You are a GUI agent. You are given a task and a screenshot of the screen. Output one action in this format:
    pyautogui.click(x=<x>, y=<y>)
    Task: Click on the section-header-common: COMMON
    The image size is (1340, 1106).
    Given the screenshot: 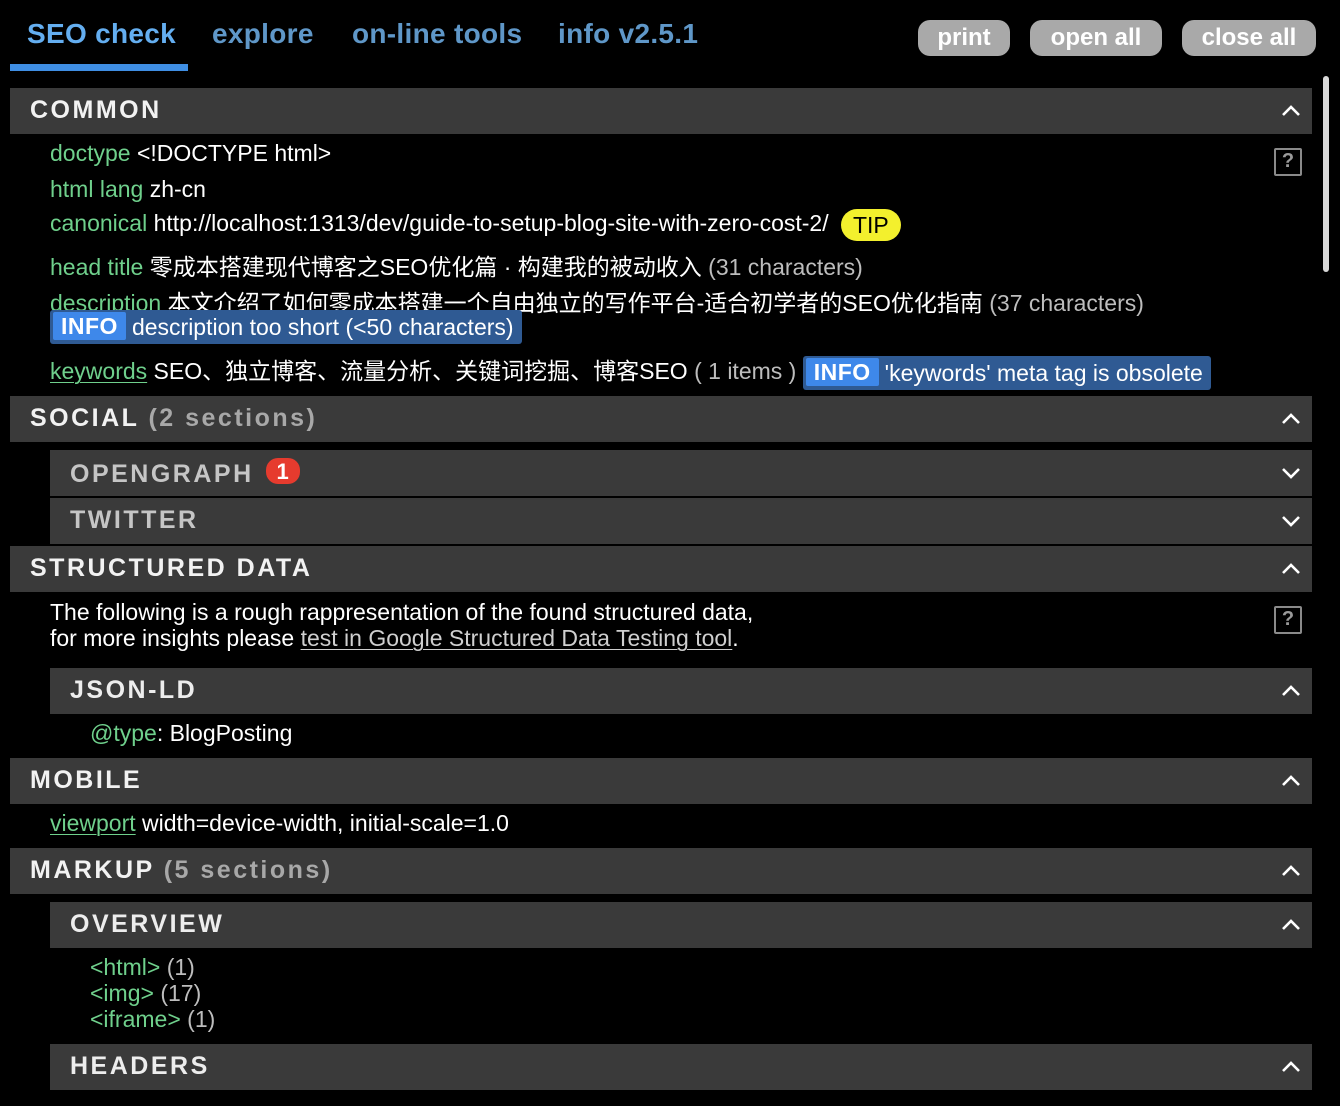 What is the action you would take?
    pyautogui.click(x=661, y=111)
    